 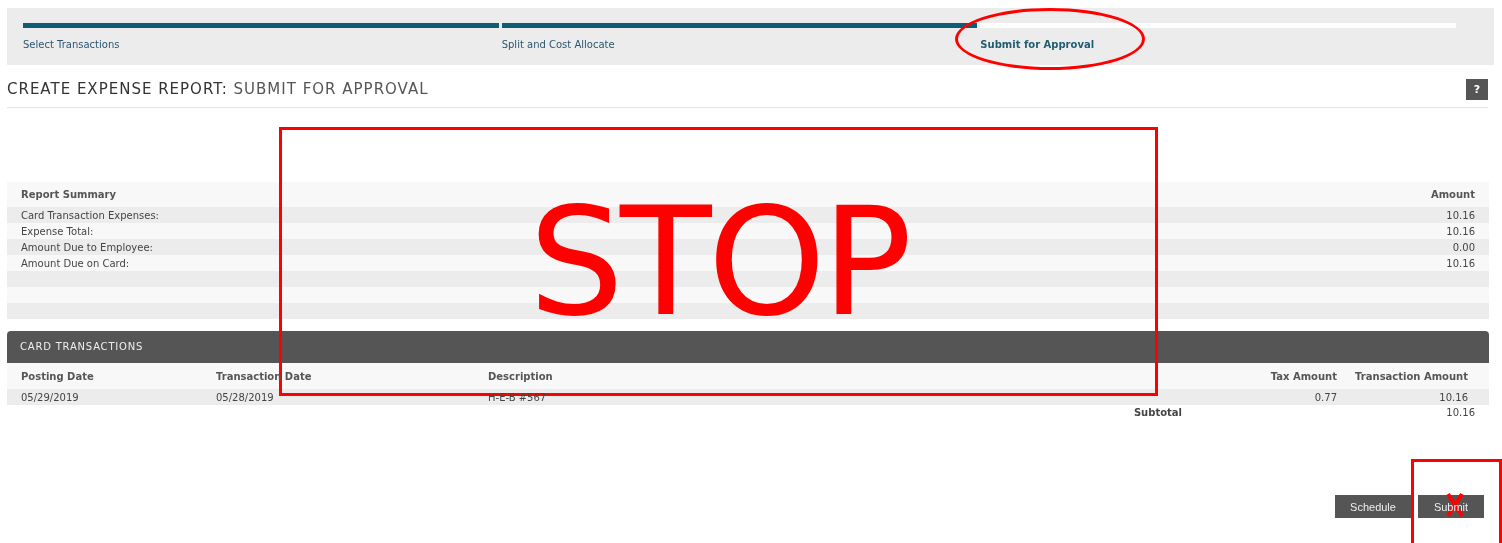 What do you see at coordinates (748, 347) in the screenshot?
I see `section-header: CARD TRANSACTIONS` at bounding box center [748, 347].